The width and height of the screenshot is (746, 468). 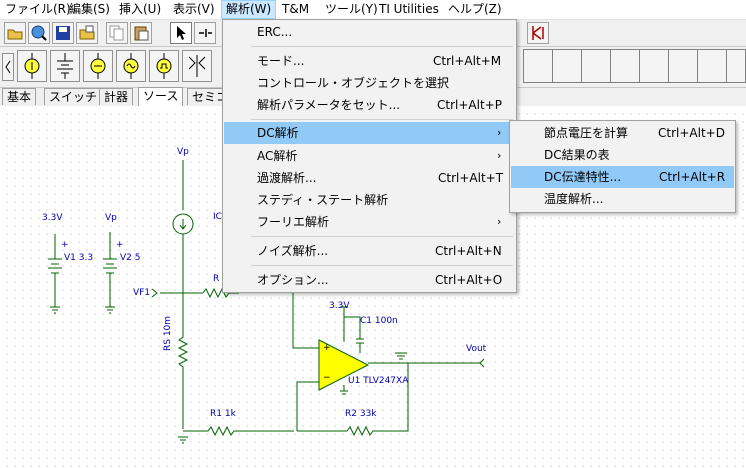 What do you see at coordinates (469, 280) in the screenshot?
I see `menu-item-options-shortcut: Ctrl+Alt+O` at bounding box center [469, 280].